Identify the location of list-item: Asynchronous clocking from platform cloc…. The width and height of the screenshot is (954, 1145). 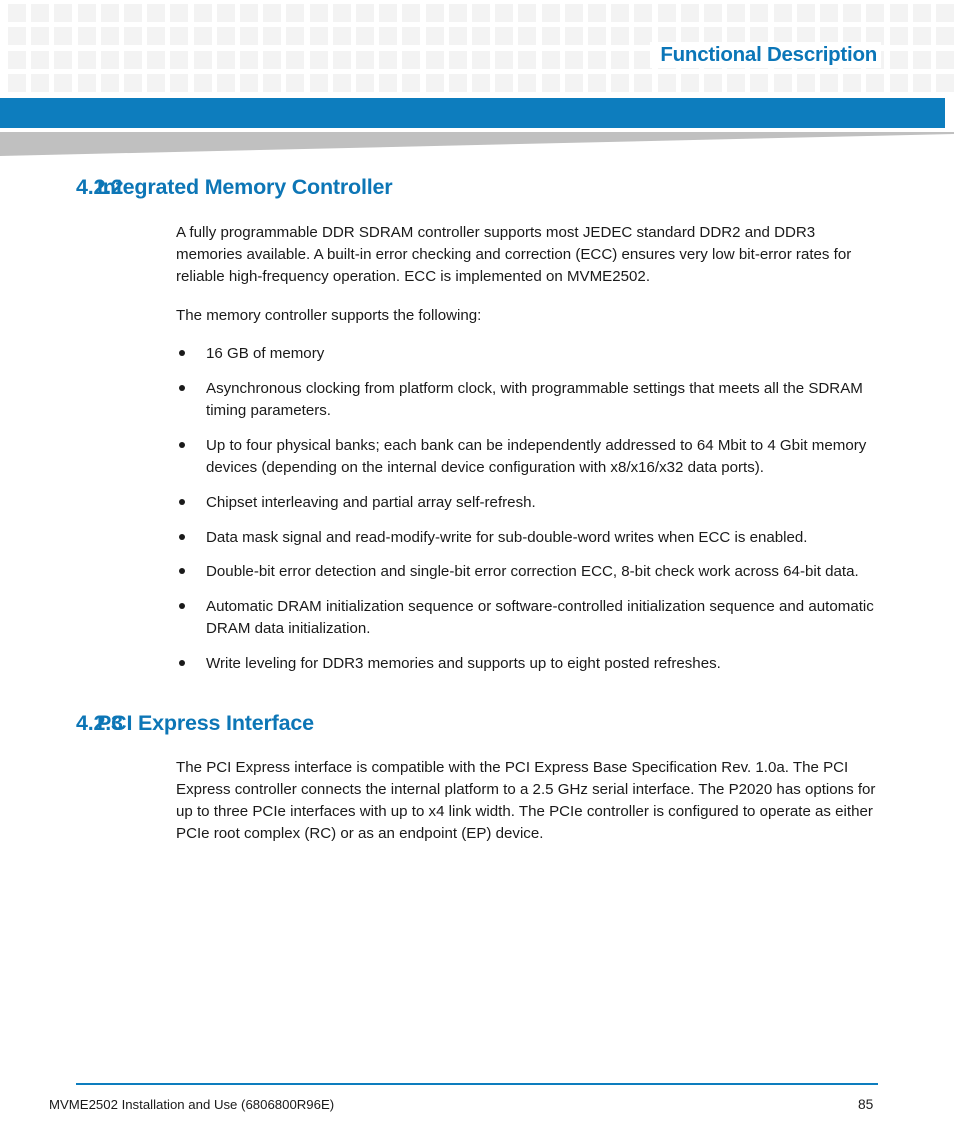
(527, 400).